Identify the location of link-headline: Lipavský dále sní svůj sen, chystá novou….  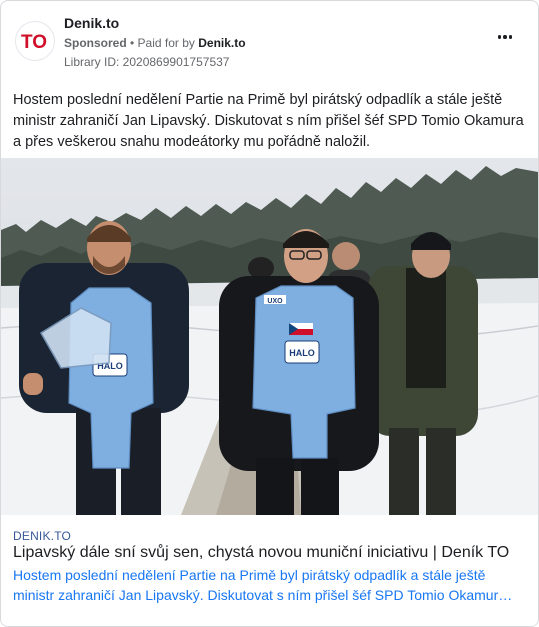
(269, 553).